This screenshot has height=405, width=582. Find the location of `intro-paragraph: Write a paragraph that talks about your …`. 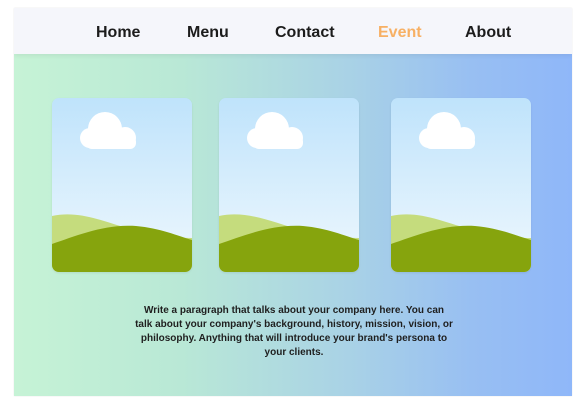

intro-paragraph: Write a paragraph that talks about your … is located at coordinates (294, 331).